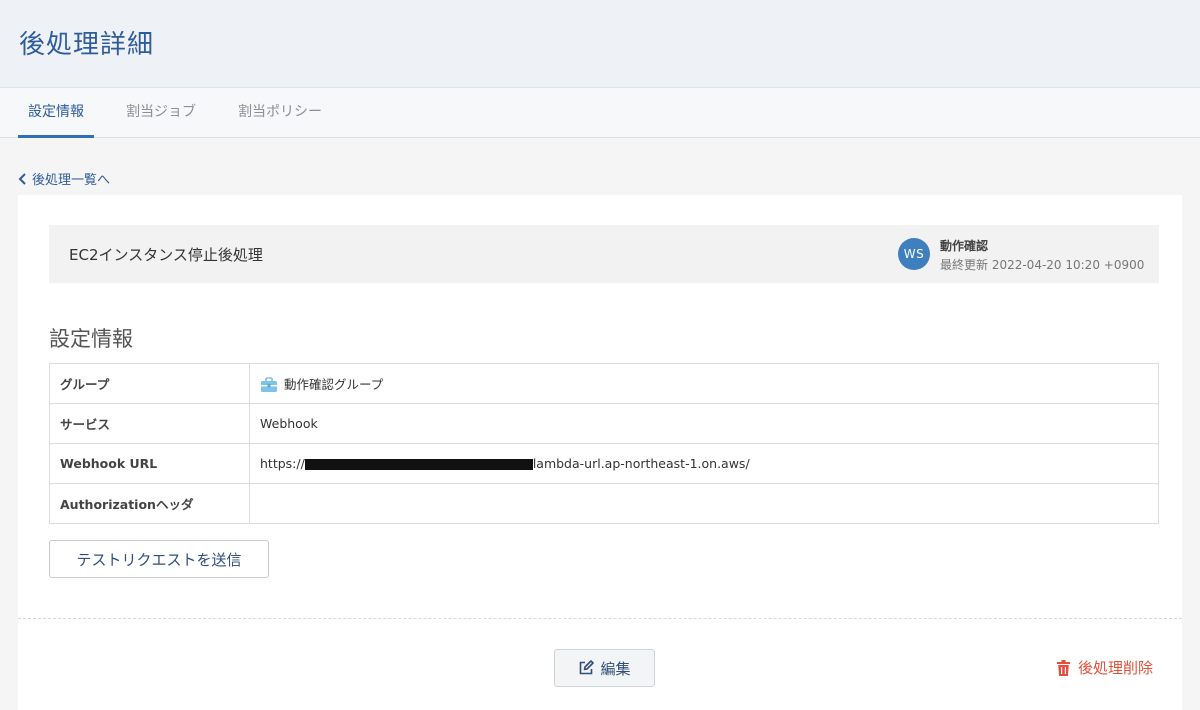  Describe the element at coordinates (166, 255) in the screenshot. I see `post-process-name: EC2インスタンス停止後処理` at that location.